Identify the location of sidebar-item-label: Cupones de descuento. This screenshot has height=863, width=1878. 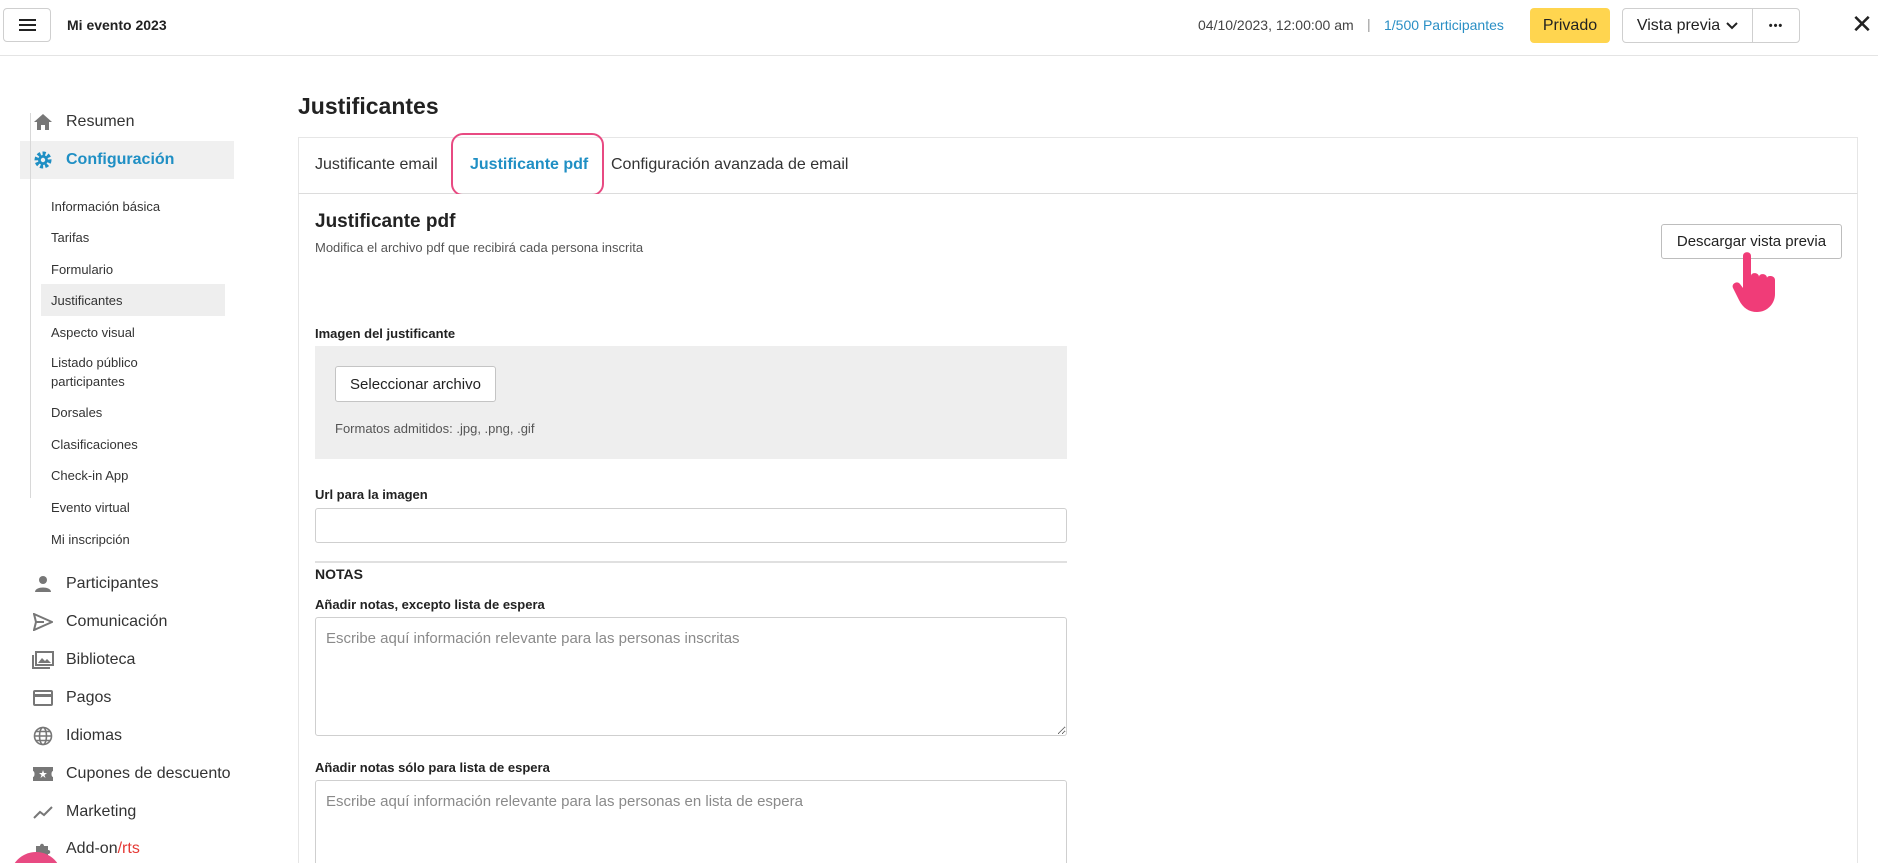
(148, 773).